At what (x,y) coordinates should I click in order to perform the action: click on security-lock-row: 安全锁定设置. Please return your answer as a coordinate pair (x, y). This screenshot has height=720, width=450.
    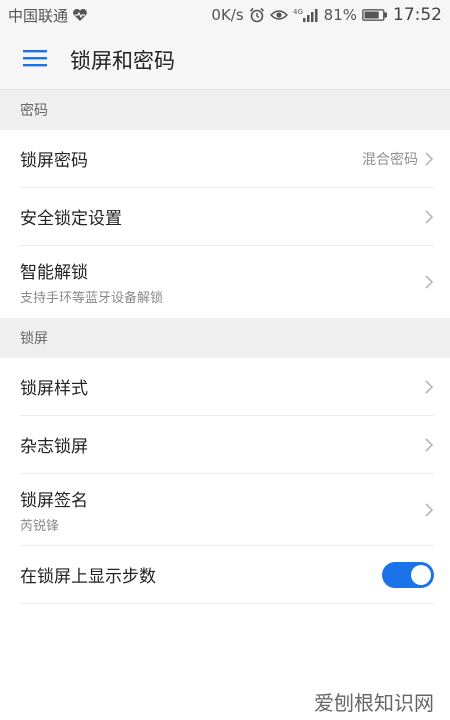
    Looking at the image, I should click on (227, 217).